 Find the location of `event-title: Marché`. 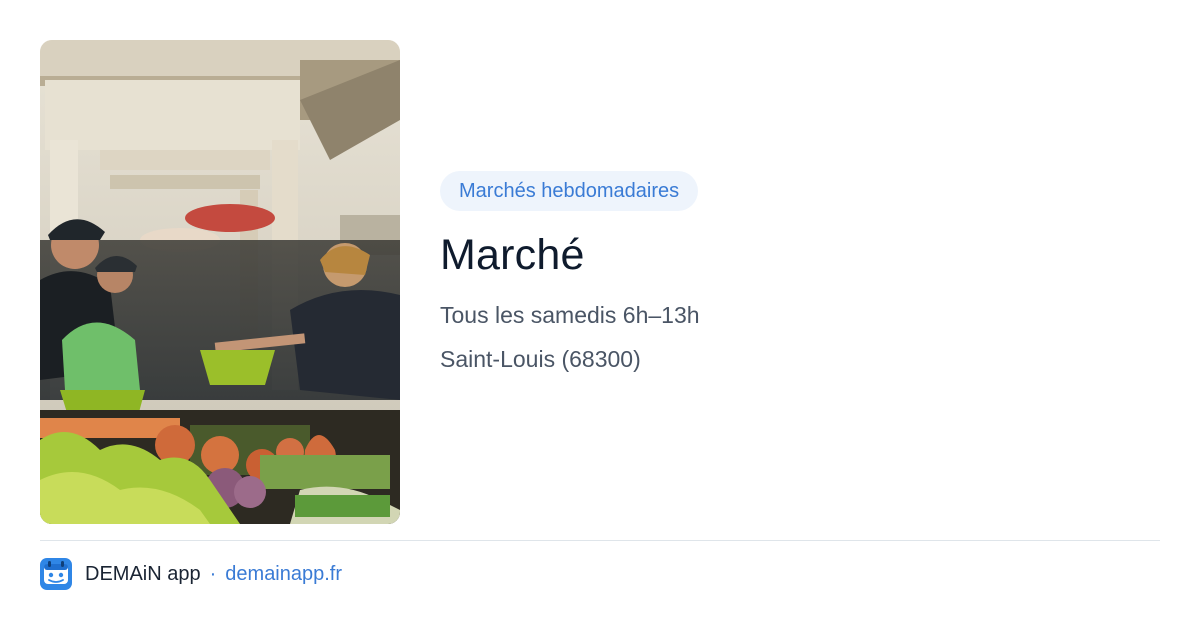

event-title: Marché is located at coordinates (512, 255).